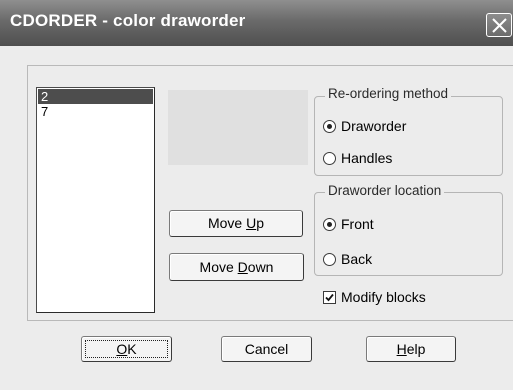  What do you see at coordinates (238, 127) in the screenshot?
I see `color-preview-swatch` at bounding box center [238, 127].